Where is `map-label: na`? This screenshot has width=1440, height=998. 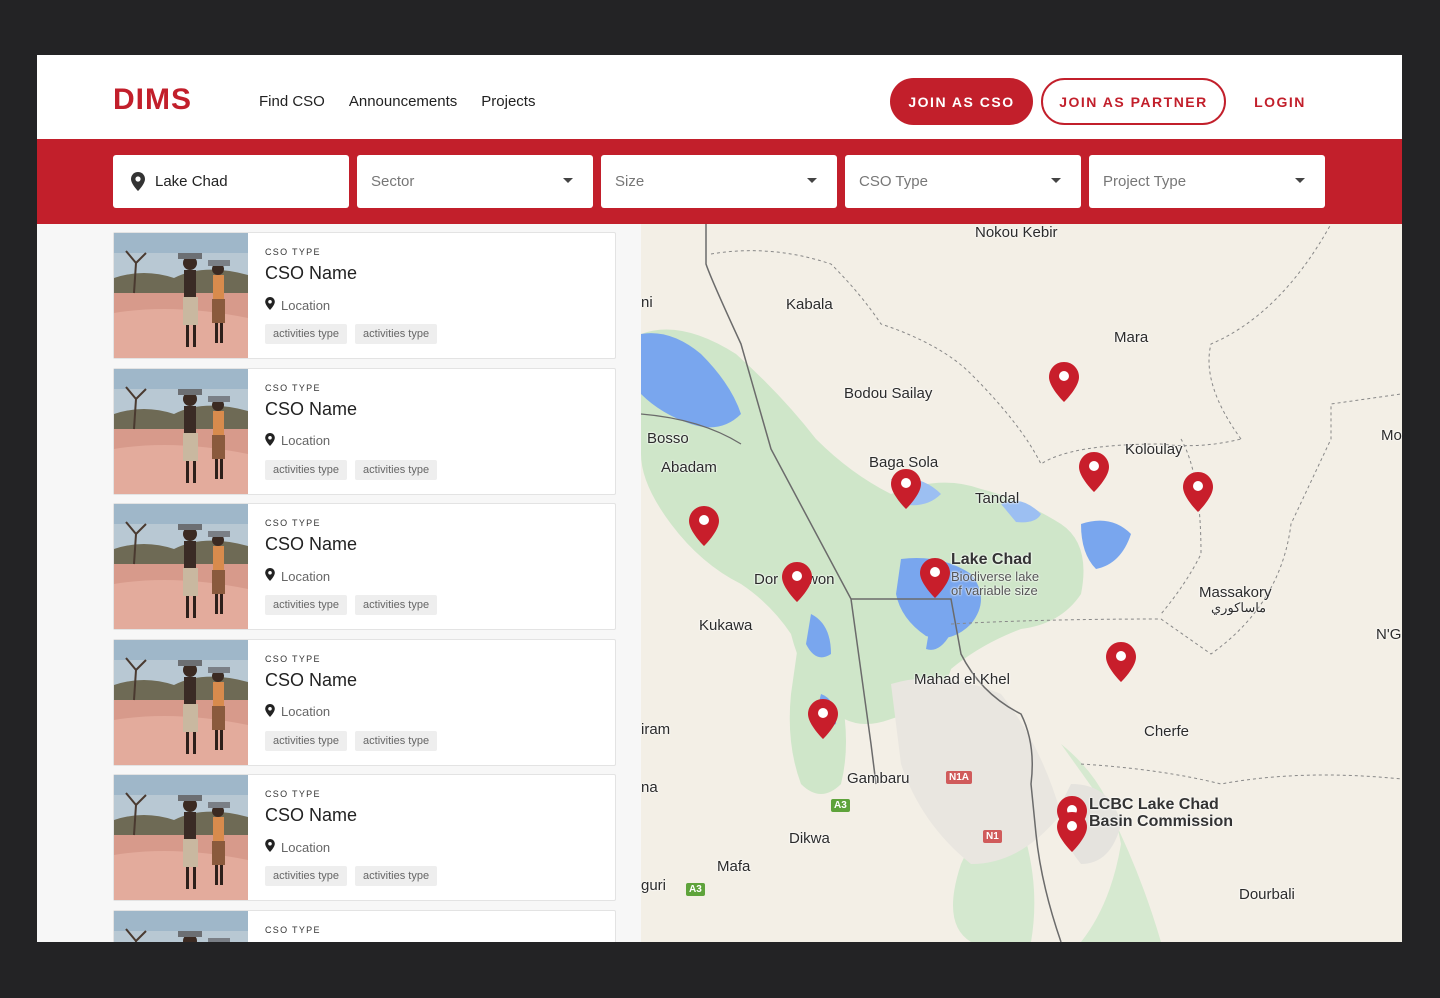 map-label: na is located at coordinates (649, 787).